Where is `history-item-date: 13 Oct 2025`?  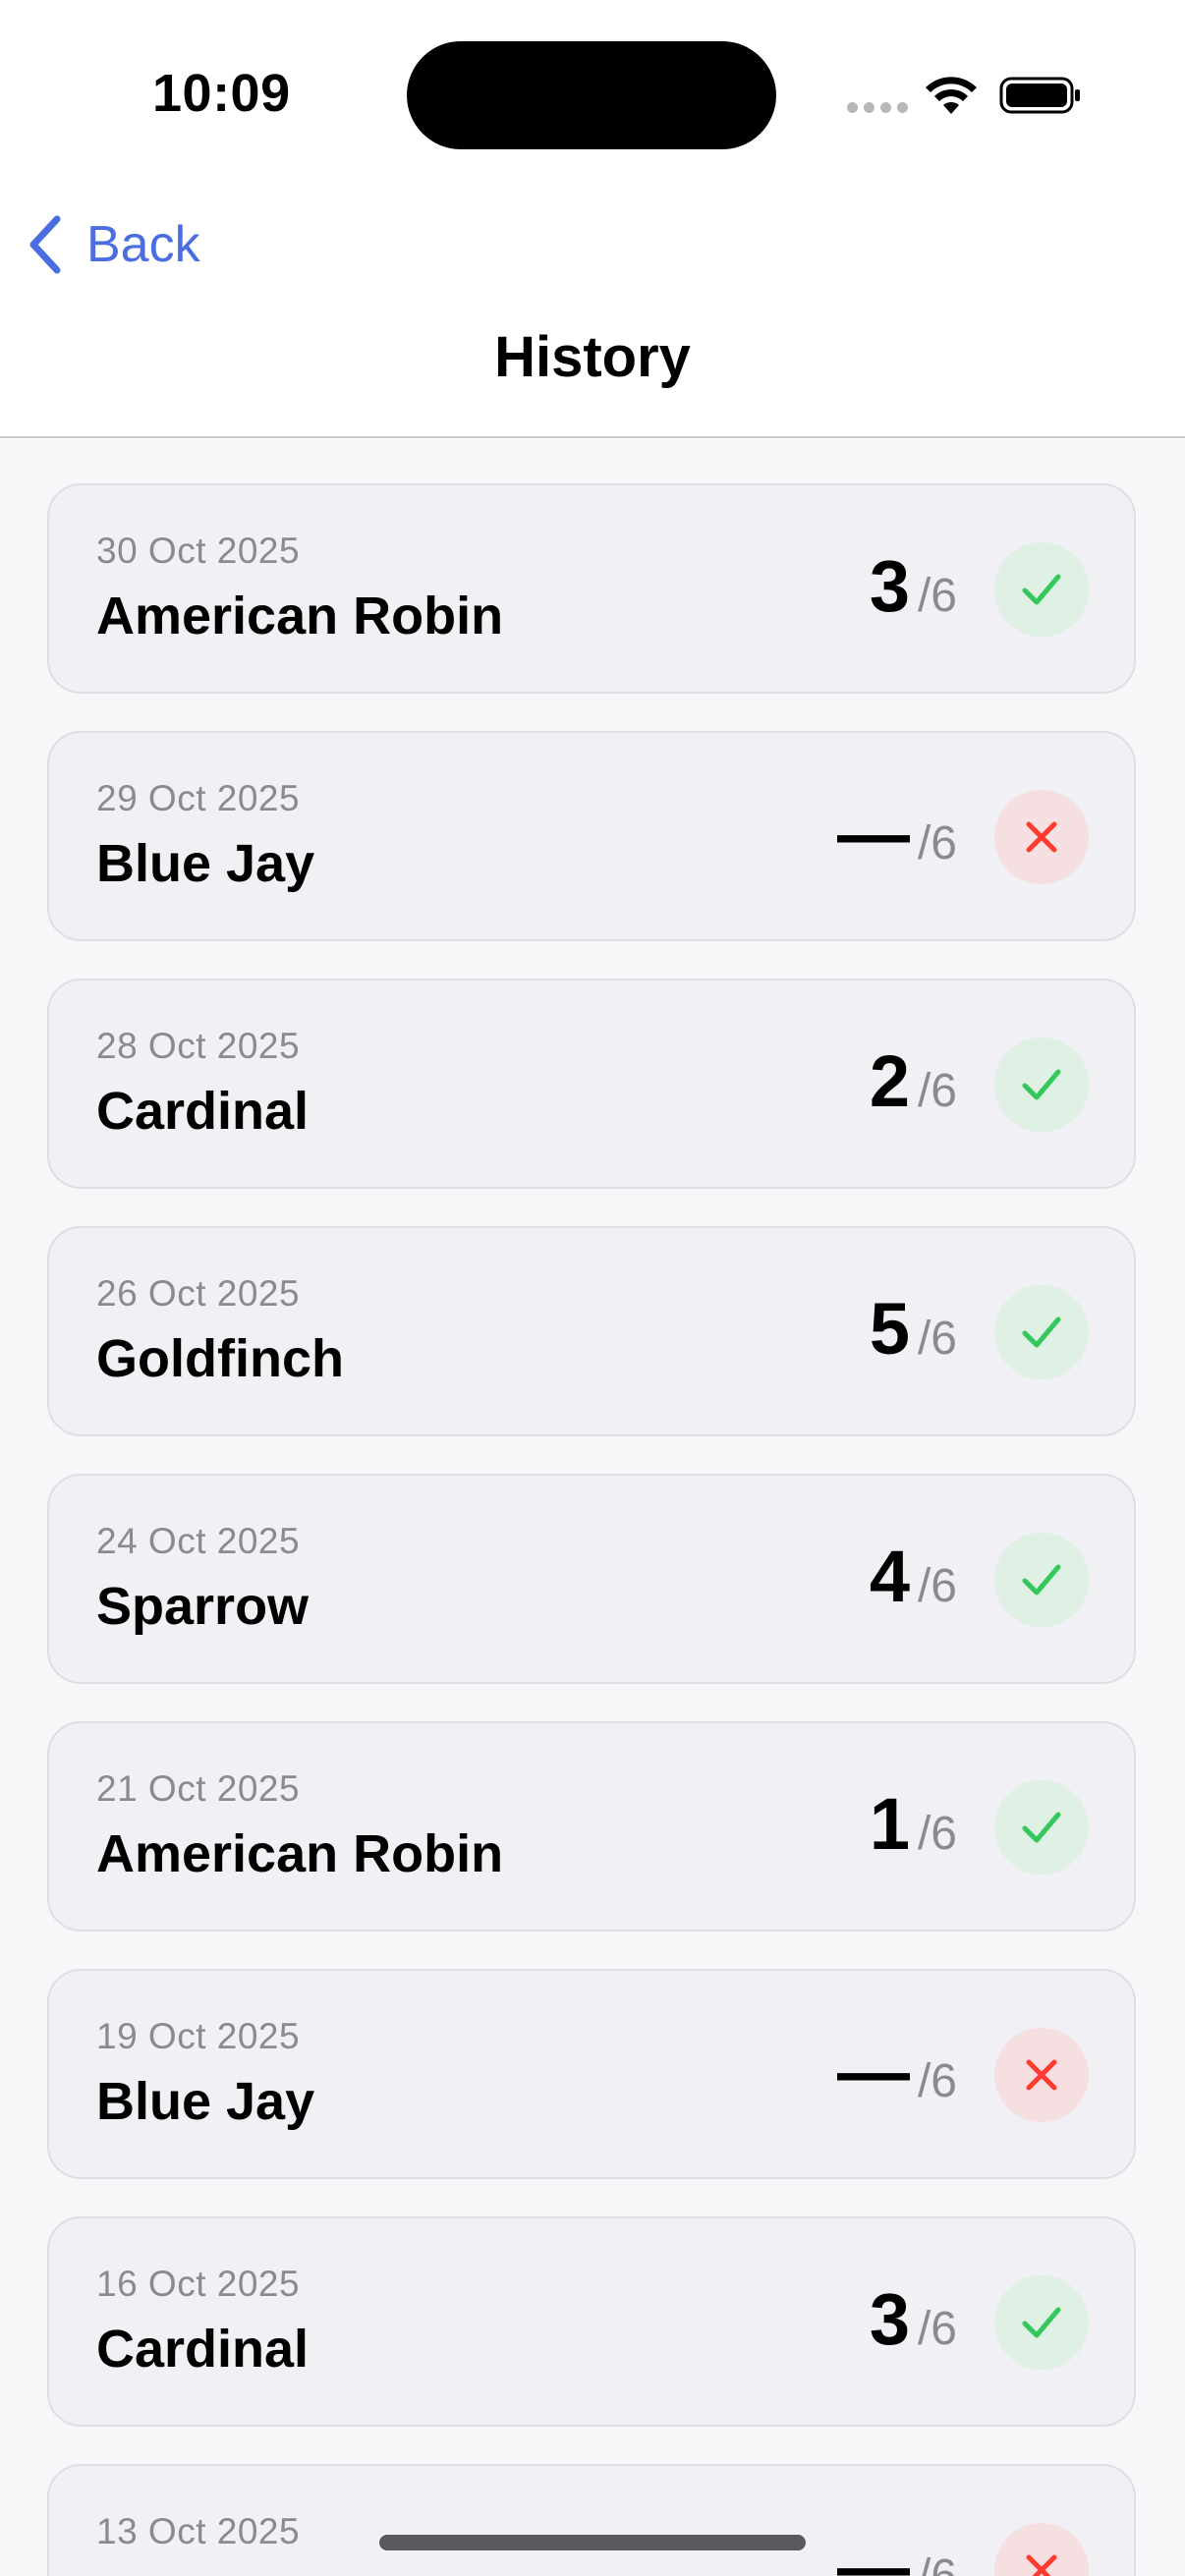
history-item-date: 13 Oct 2025 is located at coordinates (199, 2531).